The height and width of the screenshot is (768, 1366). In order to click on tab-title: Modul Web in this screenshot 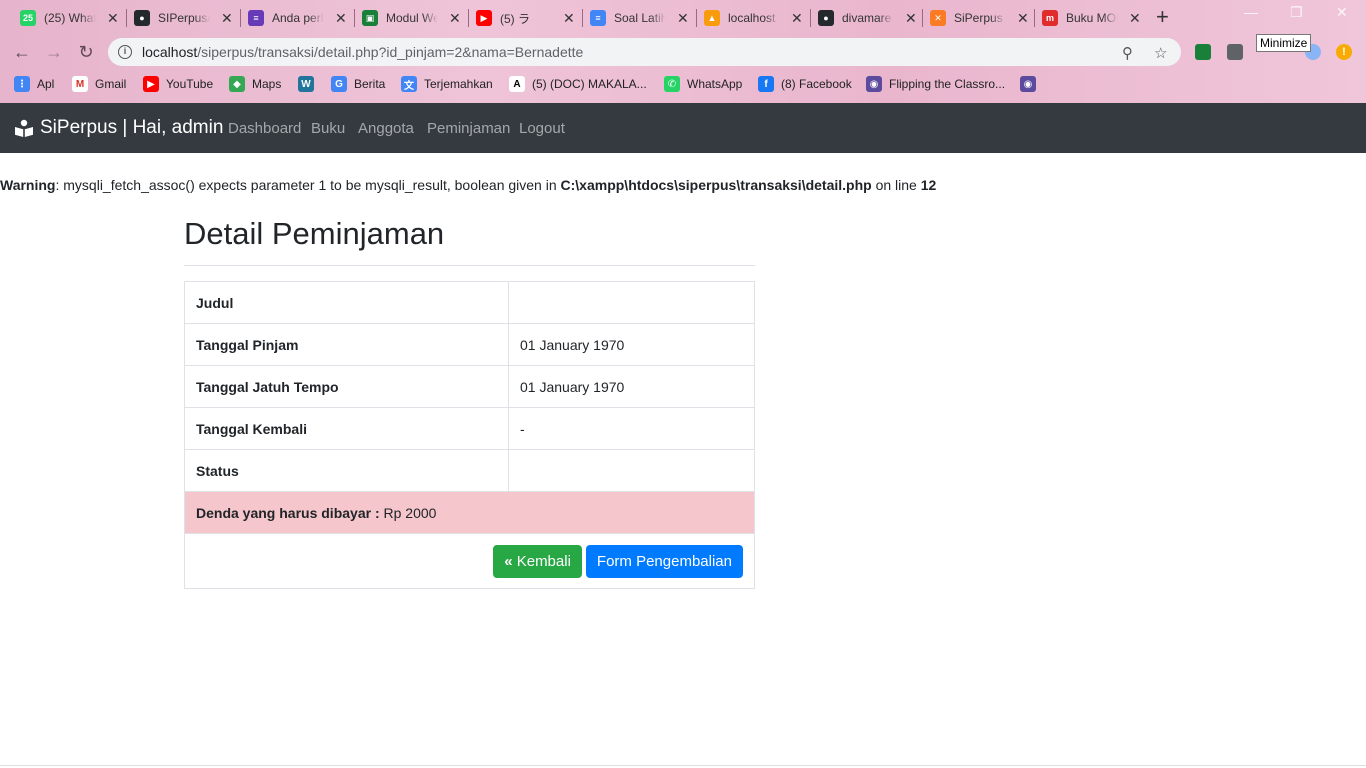, I will do `click(412, 18)`.